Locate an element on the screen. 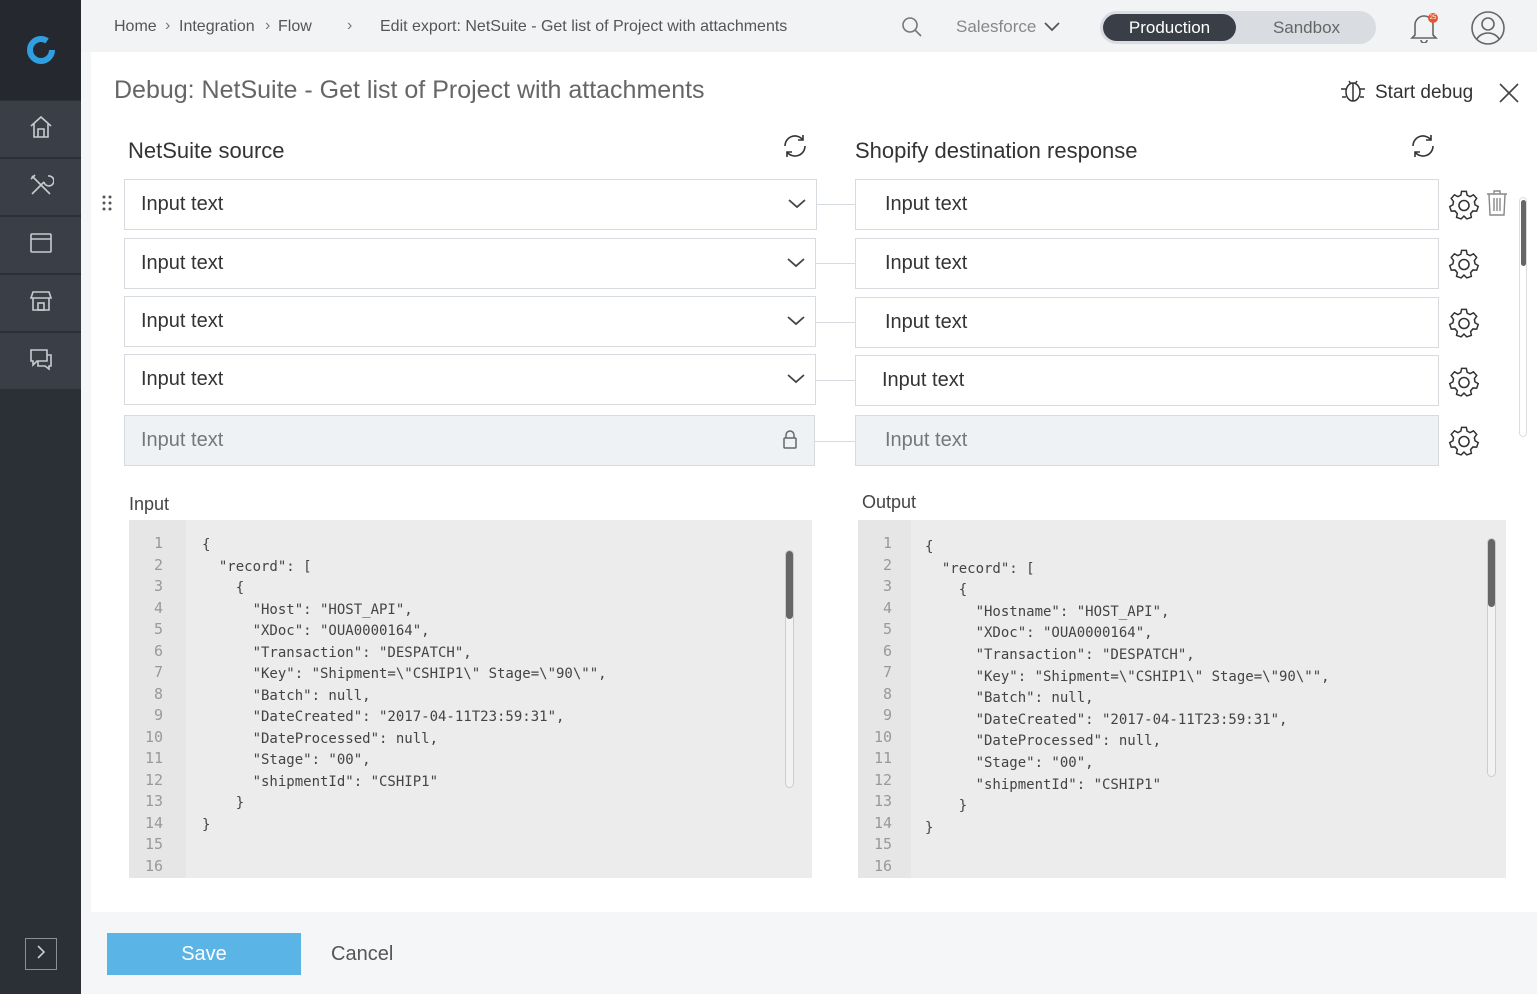  code-line: "DateCreated": "2017-04-11T23:59:31", is located at coordinates (1106, 719).